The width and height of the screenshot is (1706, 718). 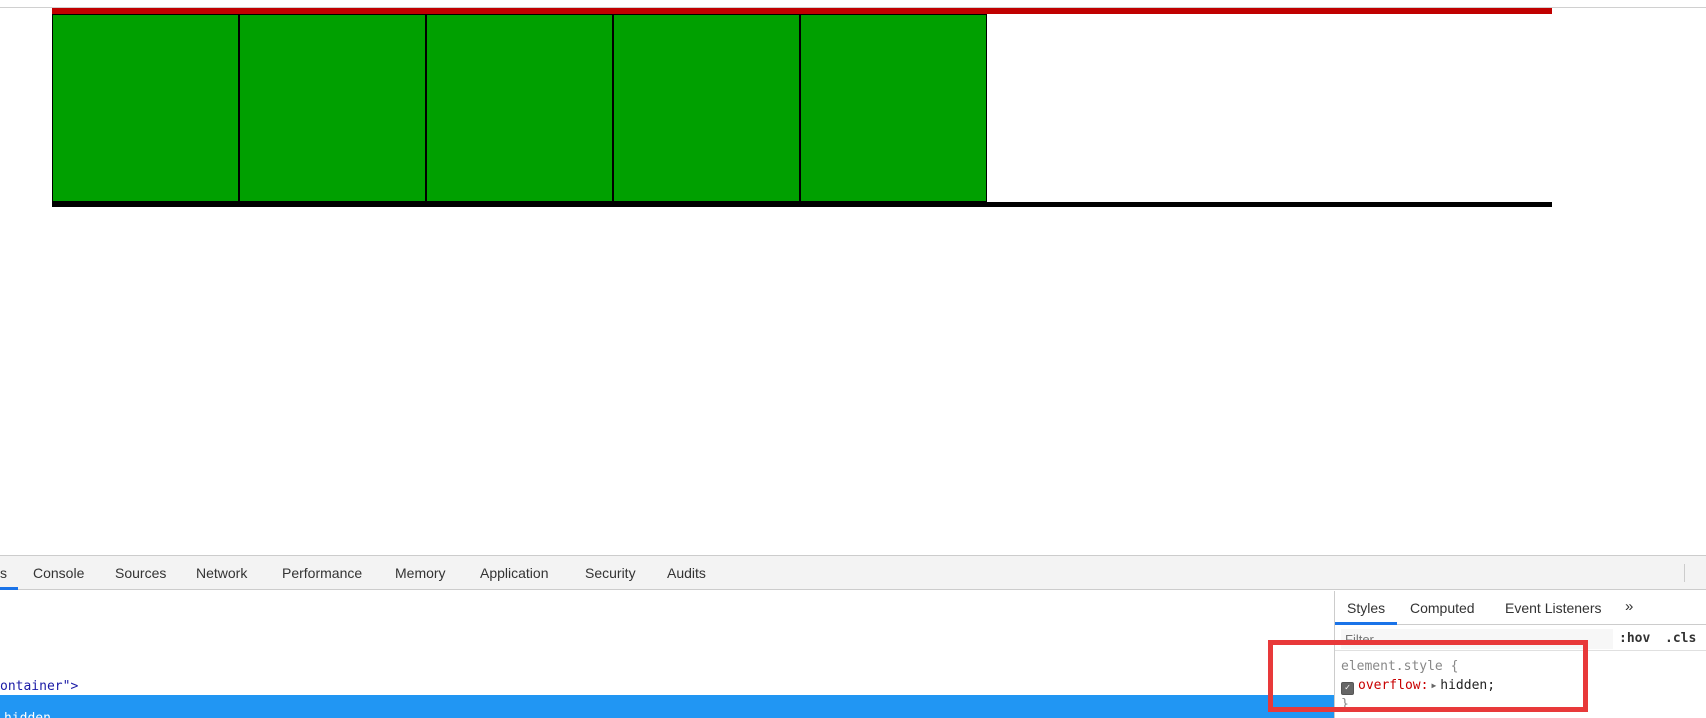 I want to click on active-tab-indicator, so click(x=9, y=588).